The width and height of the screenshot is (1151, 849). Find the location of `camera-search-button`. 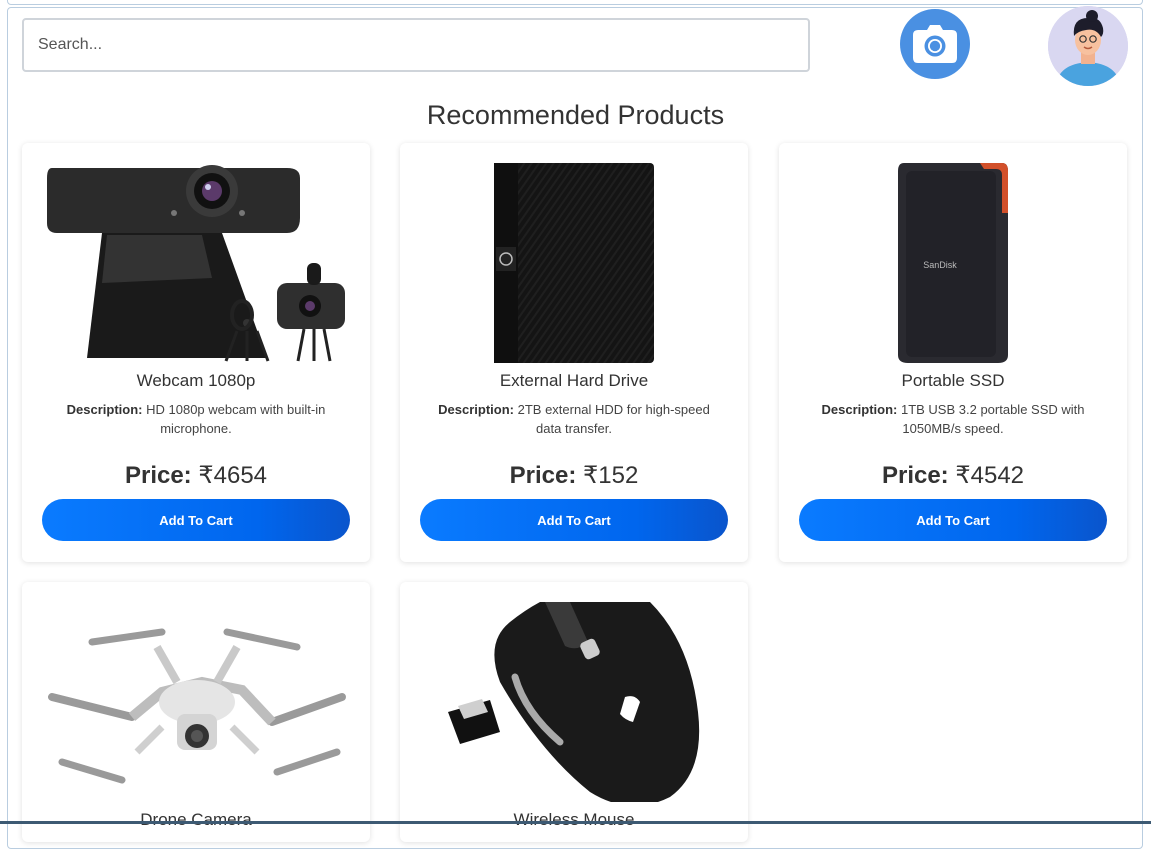

camera-search-button is located at coordinates (935, 44).